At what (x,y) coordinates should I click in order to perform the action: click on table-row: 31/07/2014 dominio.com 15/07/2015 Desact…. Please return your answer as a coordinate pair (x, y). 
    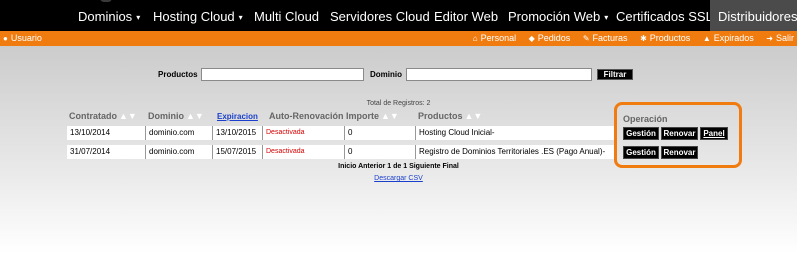
    Looking at the image, I should click on (341, 152).